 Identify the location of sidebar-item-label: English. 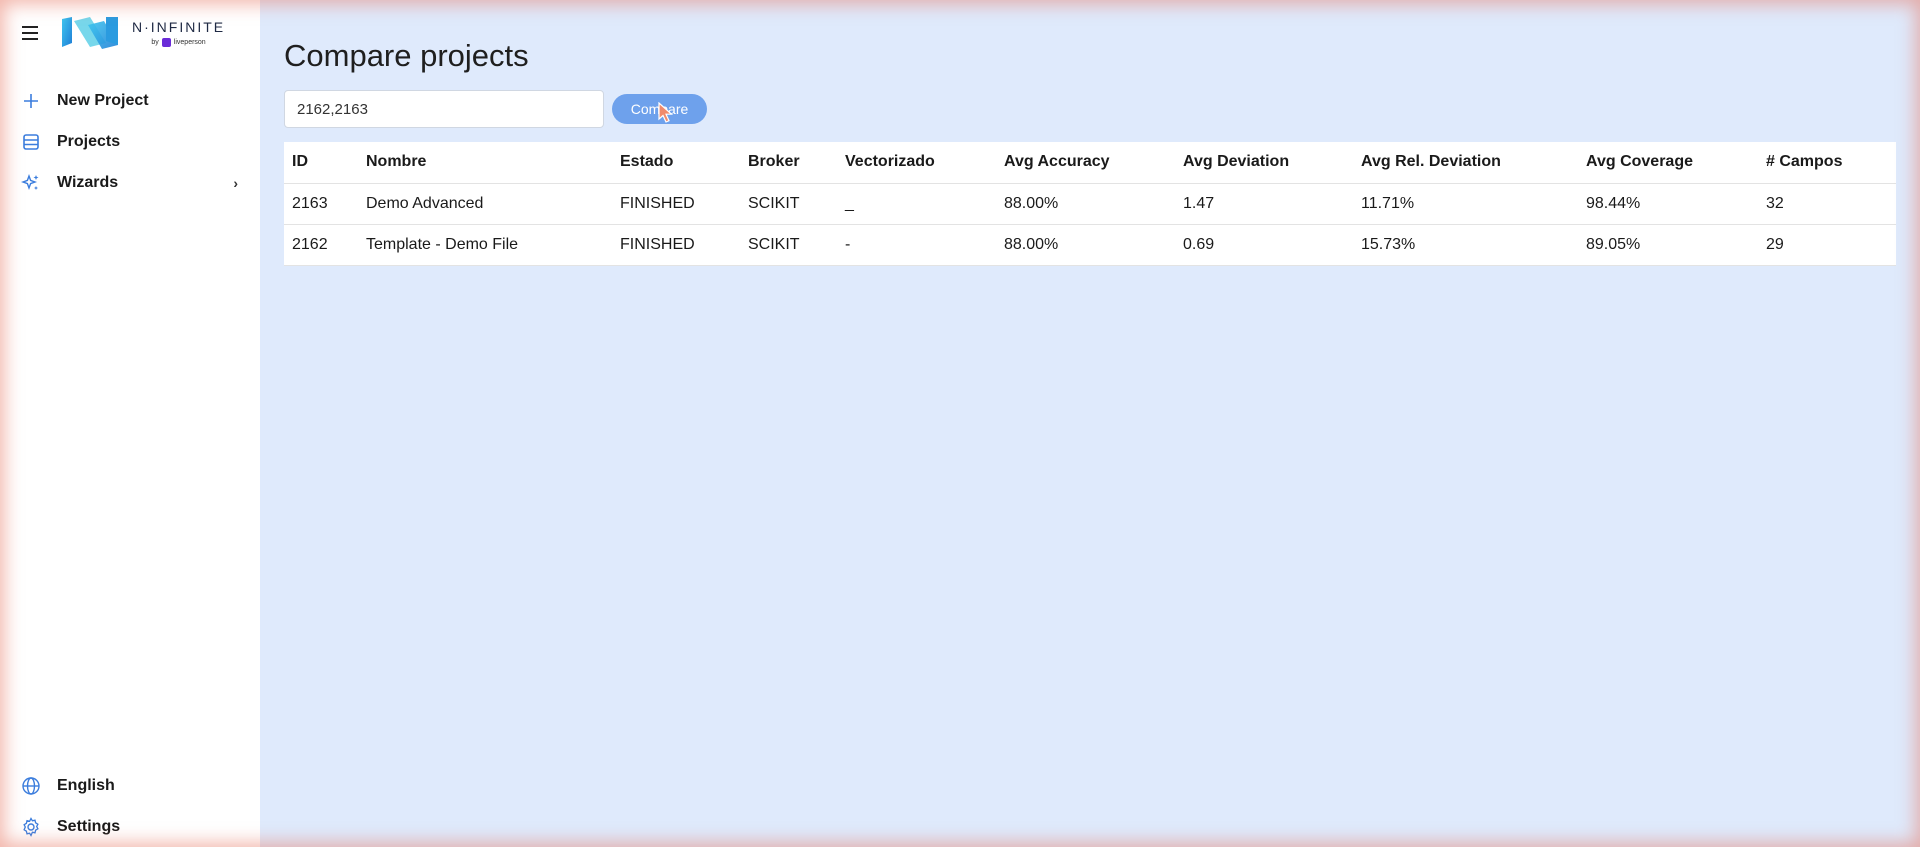
(86, 785).